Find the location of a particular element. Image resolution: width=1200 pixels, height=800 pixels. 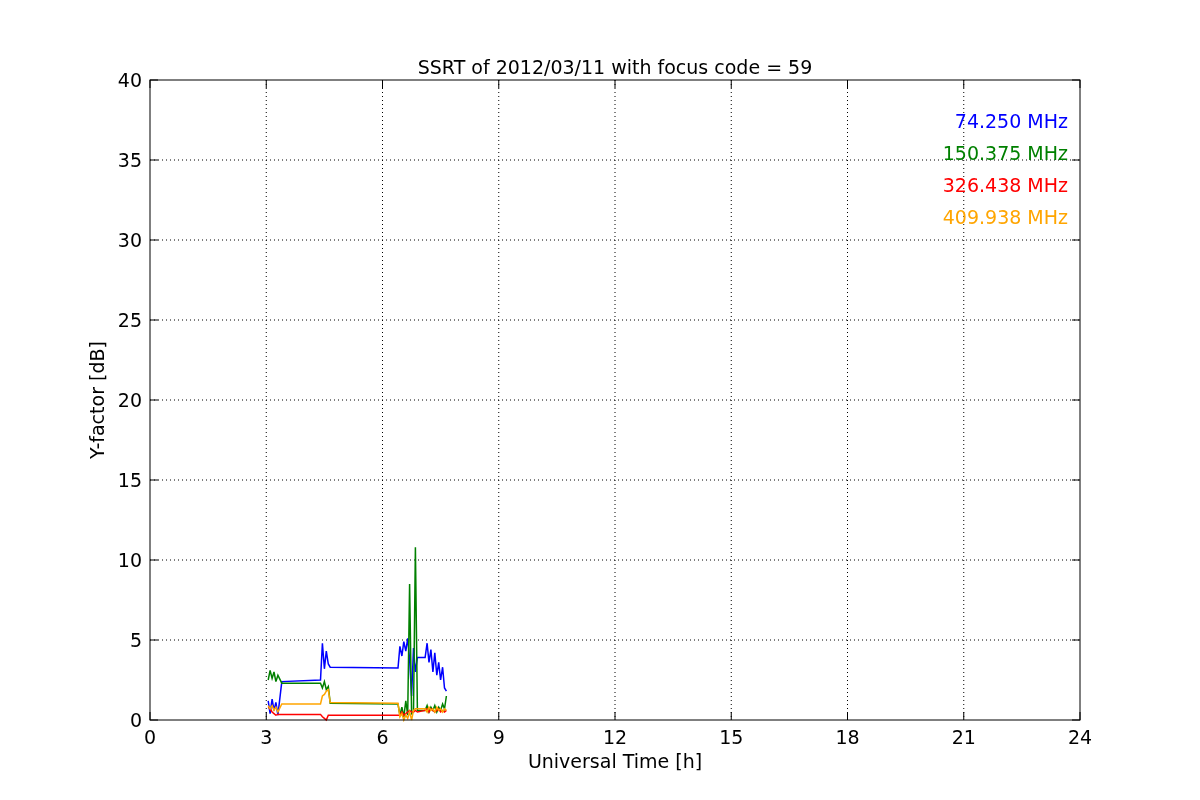

x-tick-label: 3 is located at coordinates (266, 737).